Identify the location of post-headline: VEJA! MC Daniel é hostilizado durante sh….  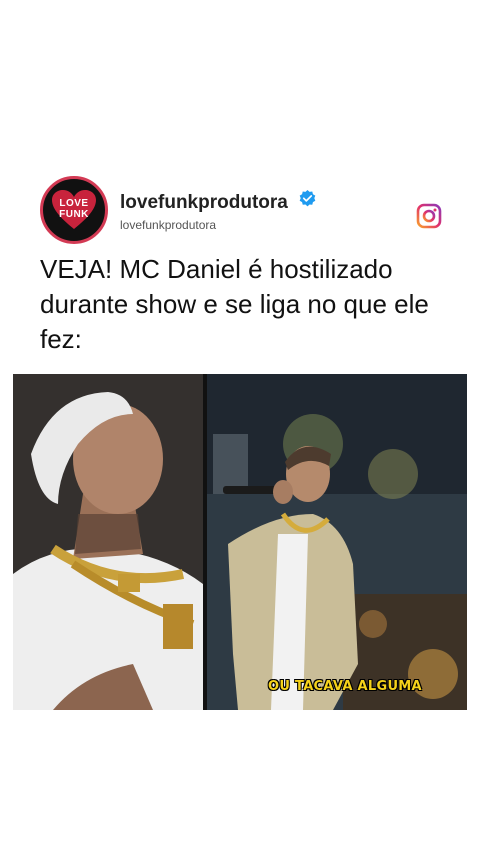
(234, 304).